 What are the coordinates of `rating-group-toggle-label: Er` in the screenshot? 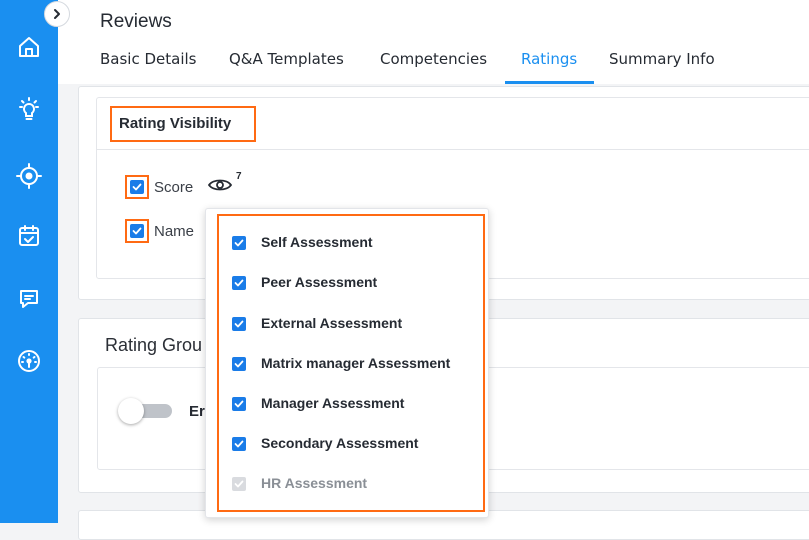 It's located at (197, 411).